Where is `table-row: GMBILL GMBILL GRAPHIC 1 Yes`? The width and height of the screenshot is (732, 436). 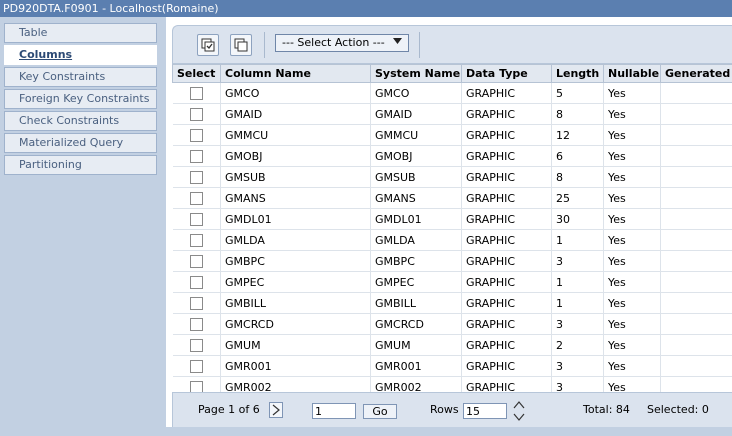
table-row: GMBILL GMBILL GRAPHIC 1 Yes is located at coordinates (452, 303).